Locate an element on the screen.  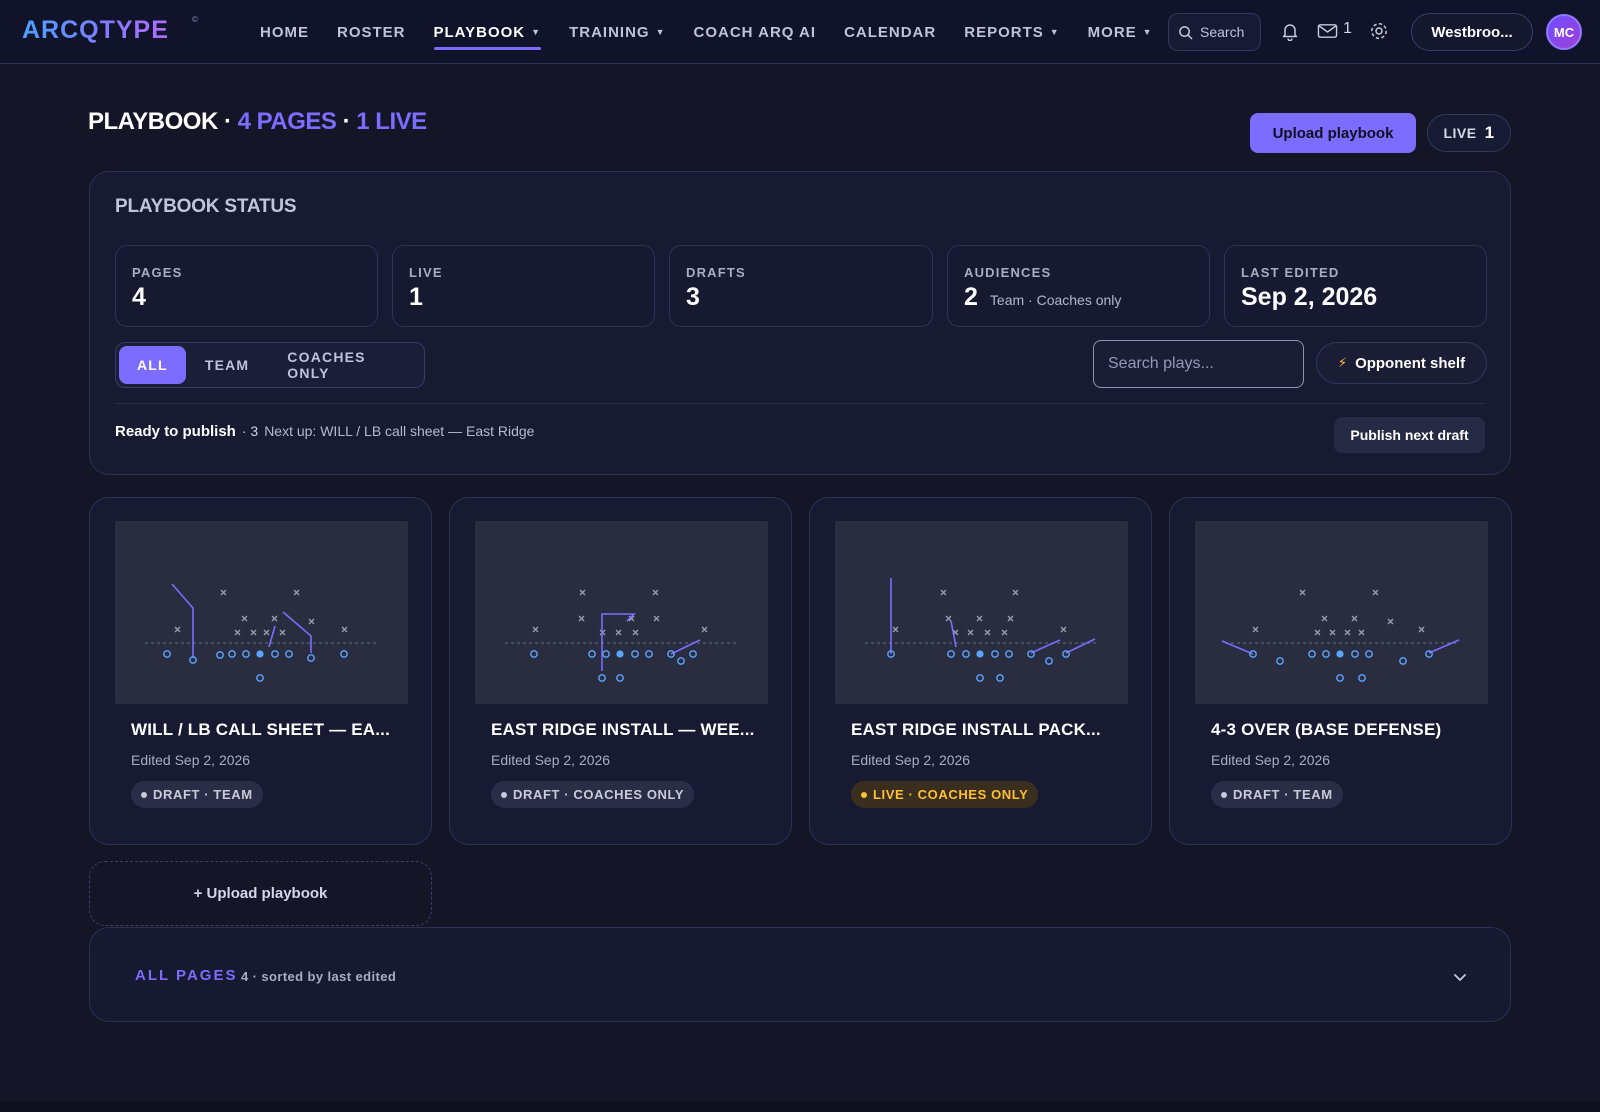
chevron-down-icon is located at coordinates (1460, 977).